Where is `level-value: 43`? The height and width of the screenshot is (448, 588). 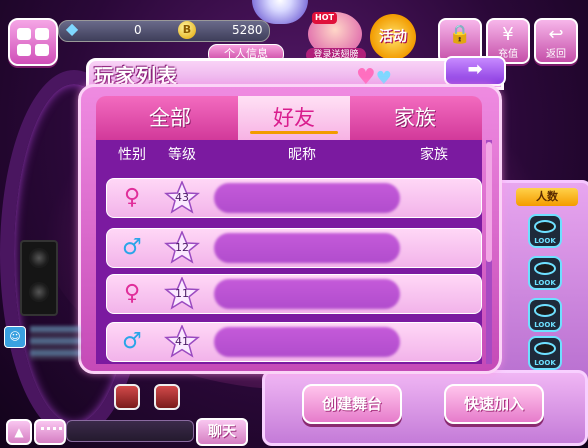
level-value: 43 is located at coordinates (182, 197).